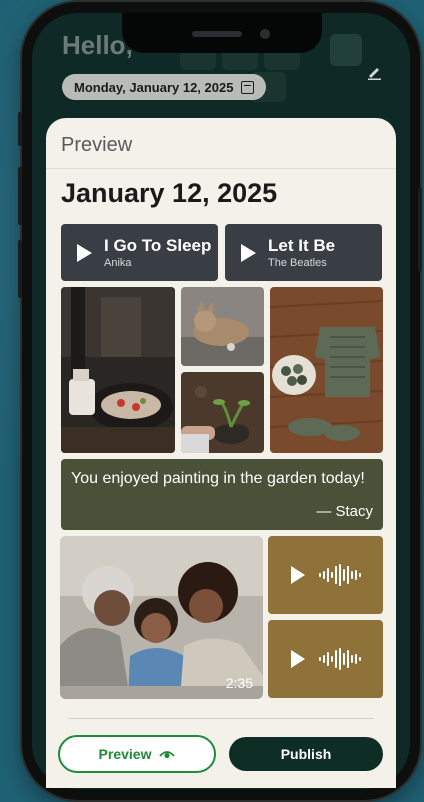 Image resolution: width=424 pixels, height=802 pixels. Describe the element at coordinates (118, 262) in the screenshot. I see `song-artist: Anika` at that location.